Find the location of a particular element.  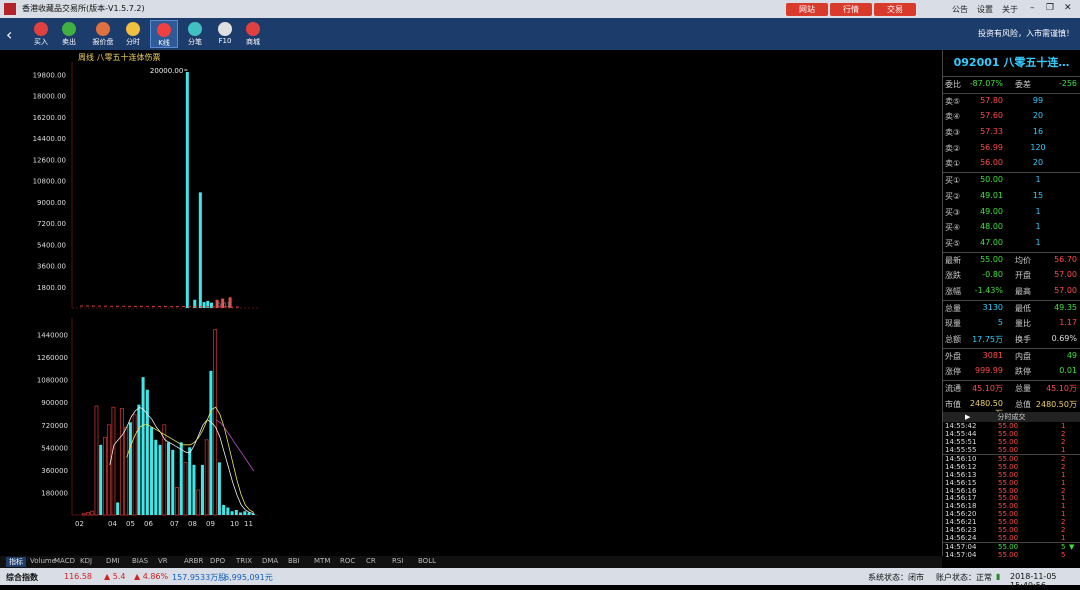

tab-8: DPO is located at coordinates (217, 561).